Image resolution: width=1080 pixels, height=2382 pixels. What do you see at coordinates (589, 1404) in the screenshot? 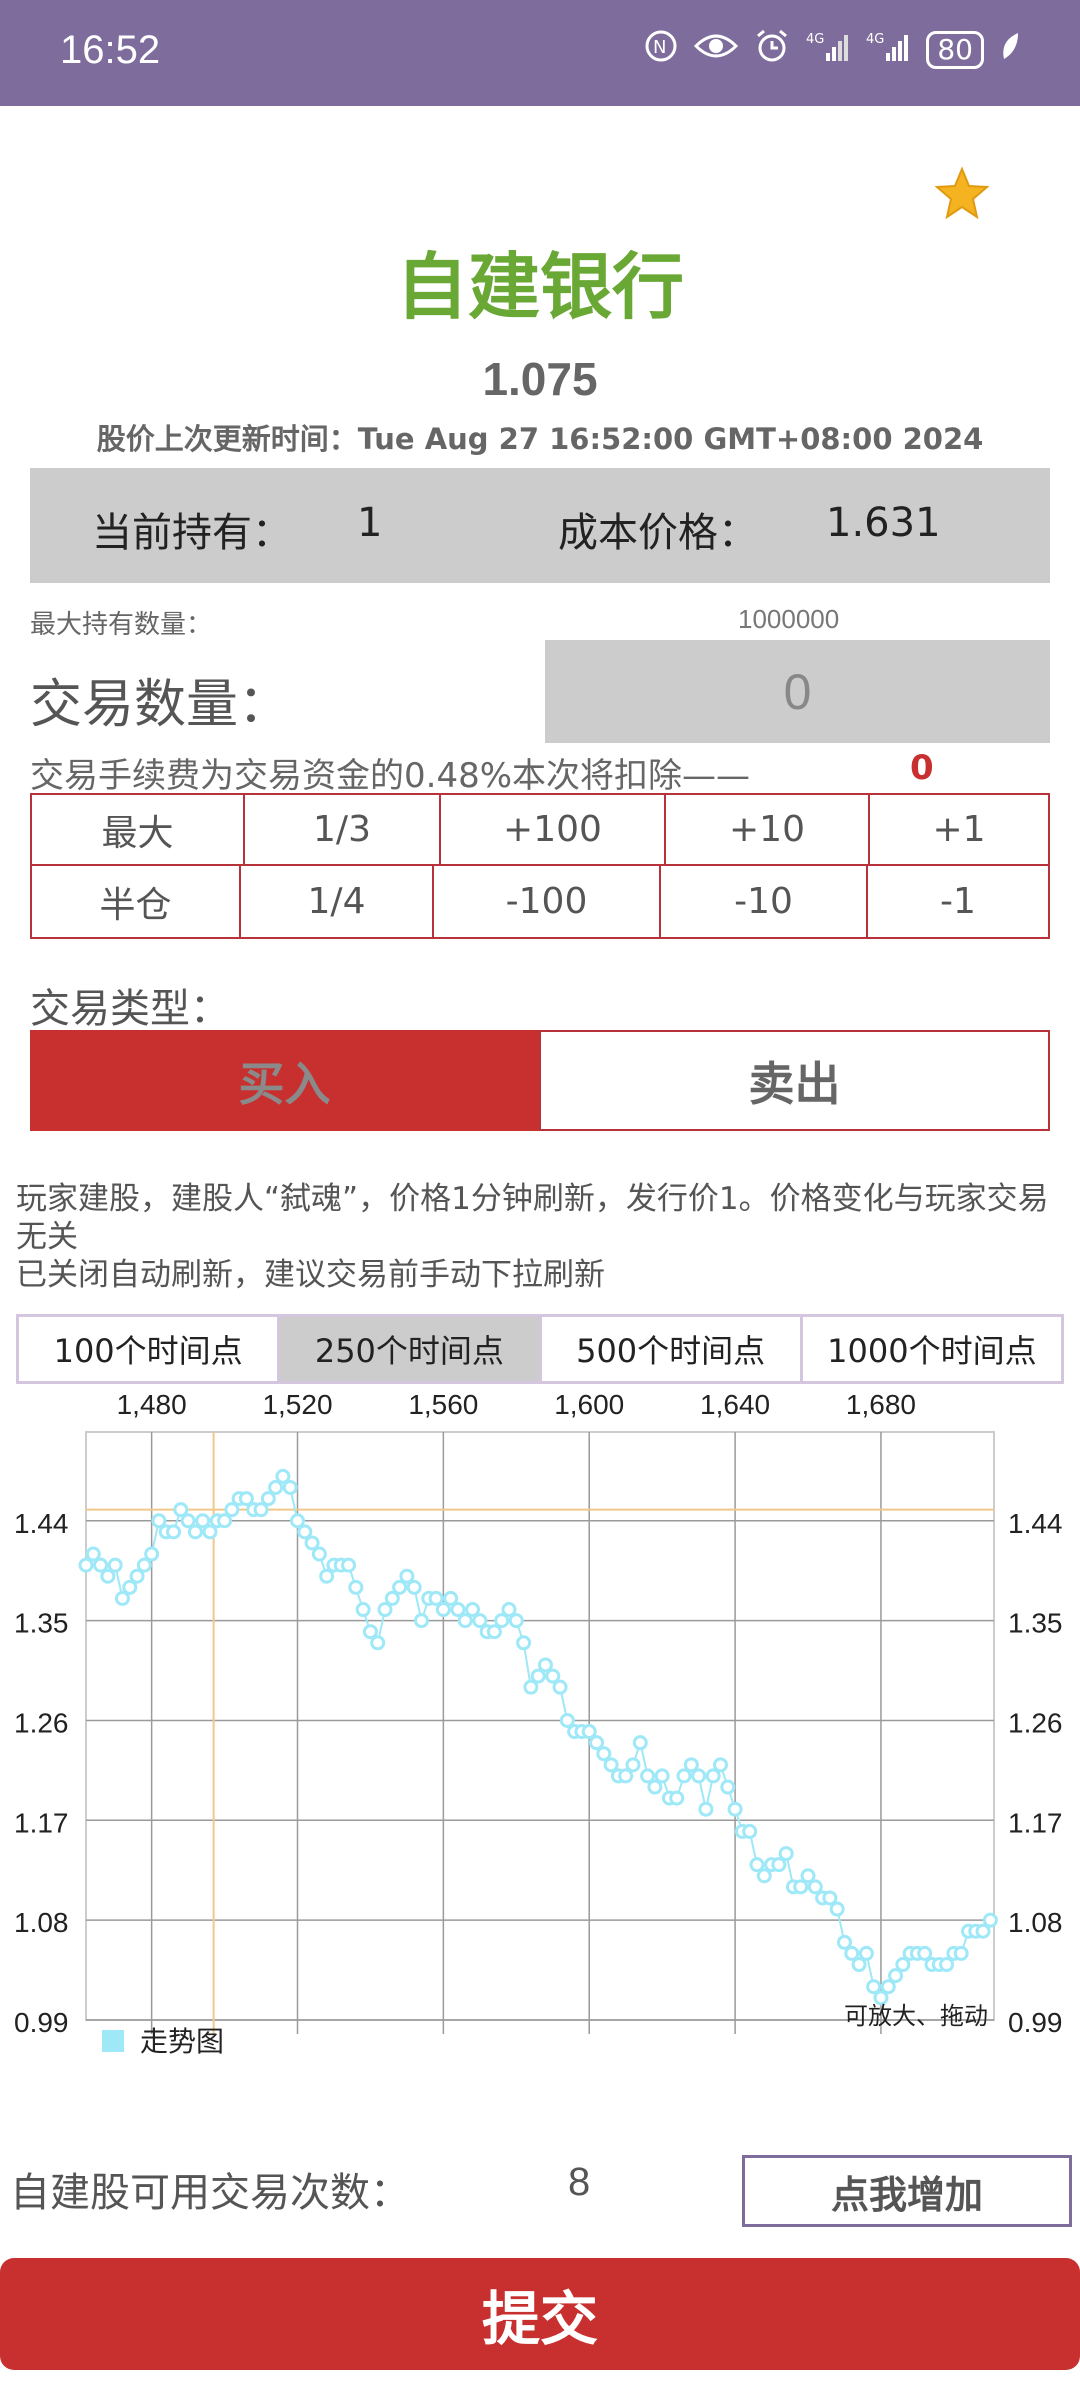
I see `x-tick-label: 1,600` at bounding box center [589, 1404].